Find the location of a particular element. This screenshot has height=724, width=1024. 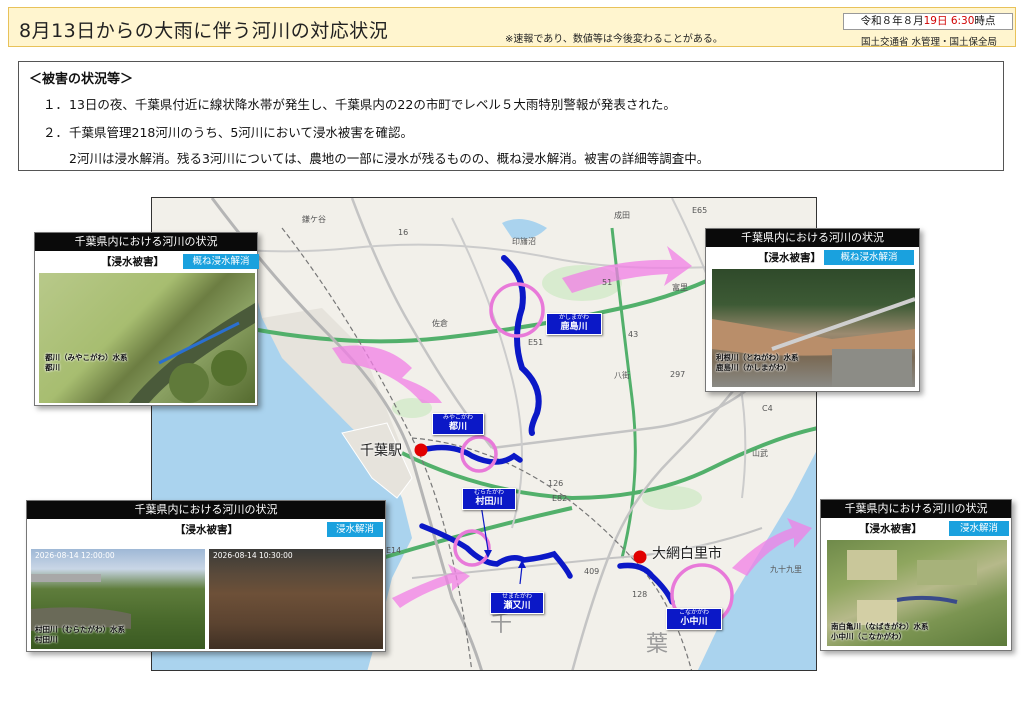

place-label-large: 葉 is located at coordinates (657, 644).